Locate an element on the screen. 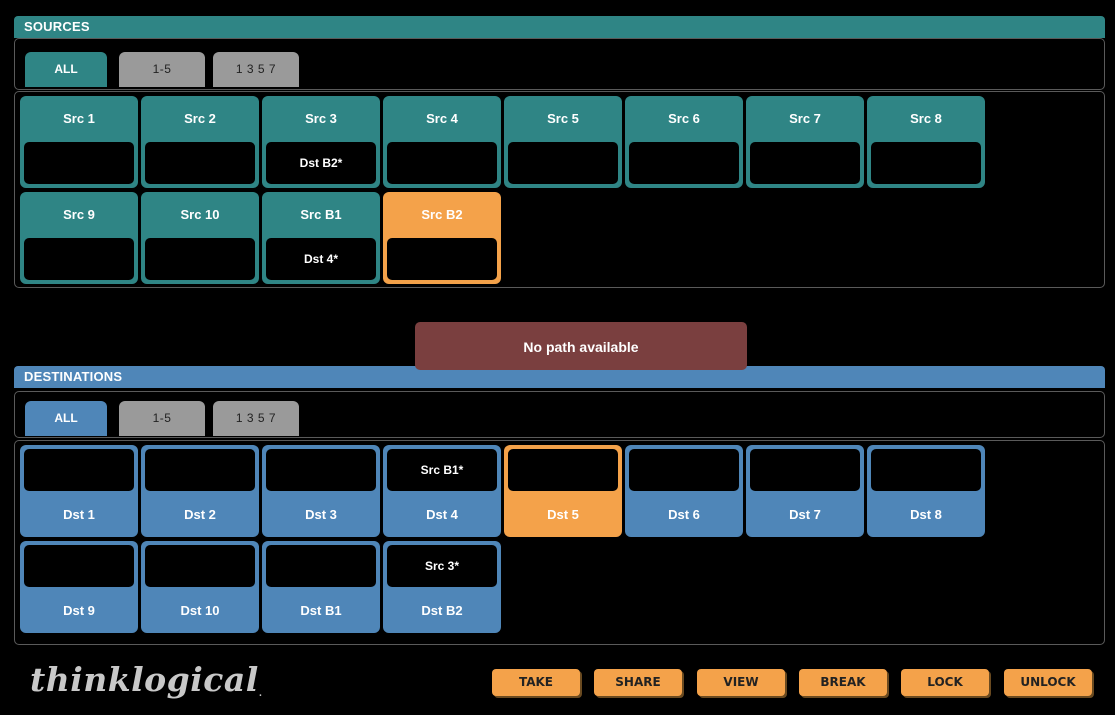 Image resolution: width=1115 pixels, height=715 pixels. destination-tile-10: Dst 10 is located at coordinates (200, 587).